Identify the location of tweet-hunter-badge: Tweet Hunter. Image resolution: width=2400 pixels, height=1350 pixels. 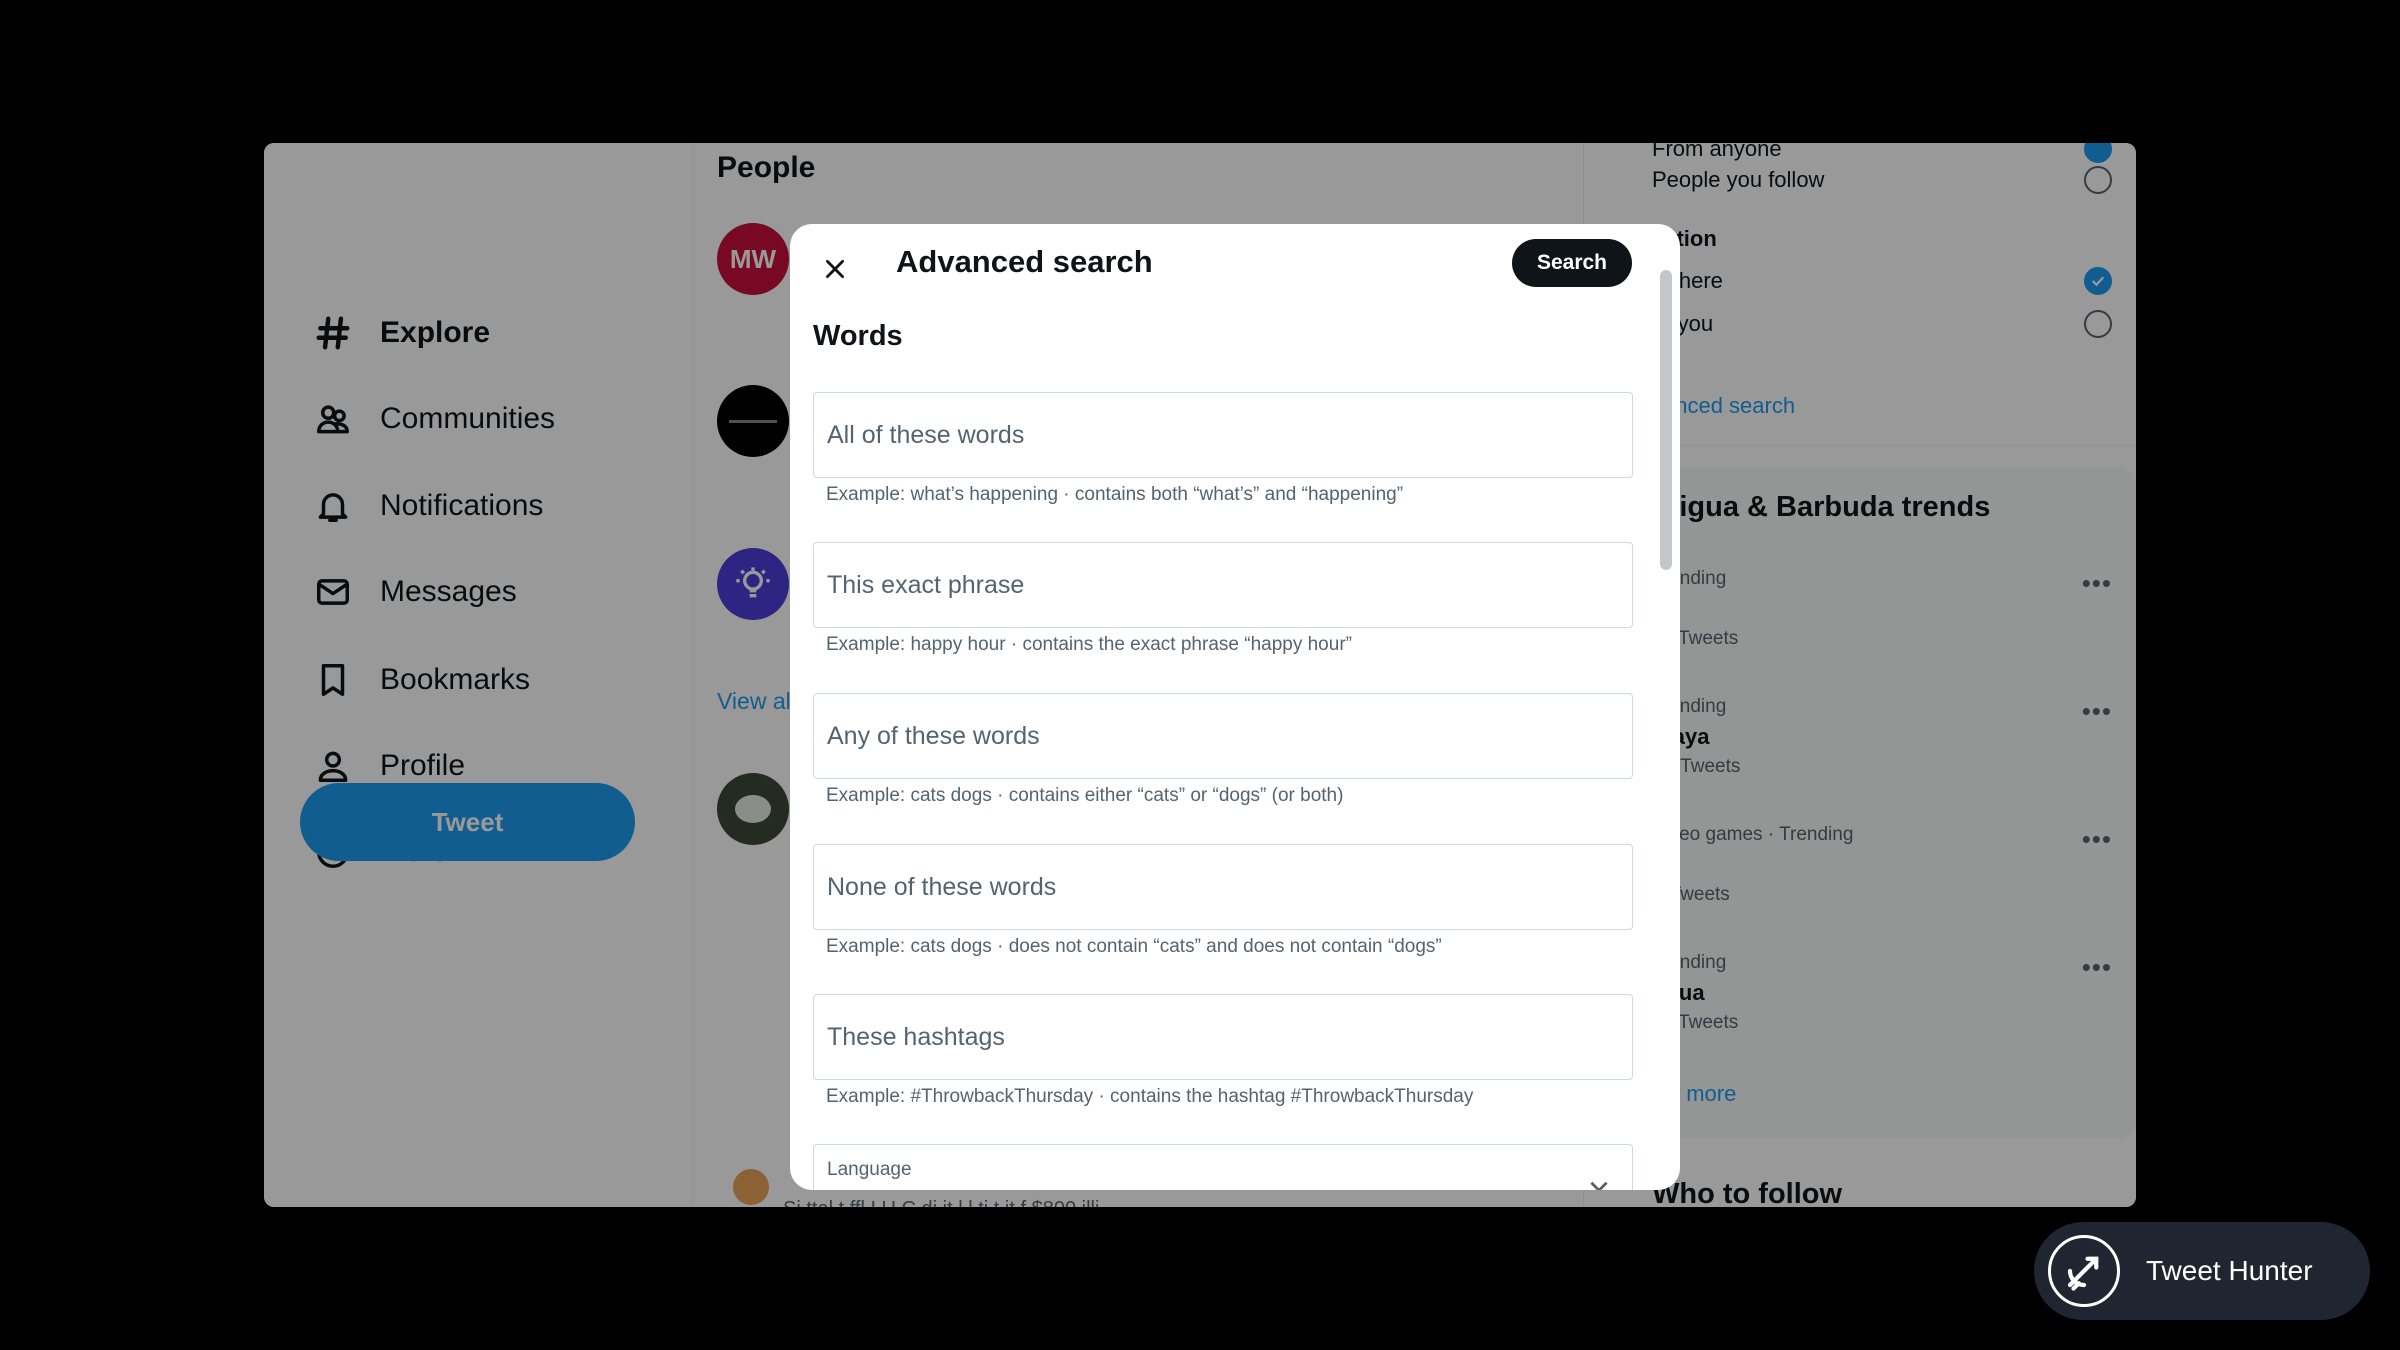
(2202, 1271).